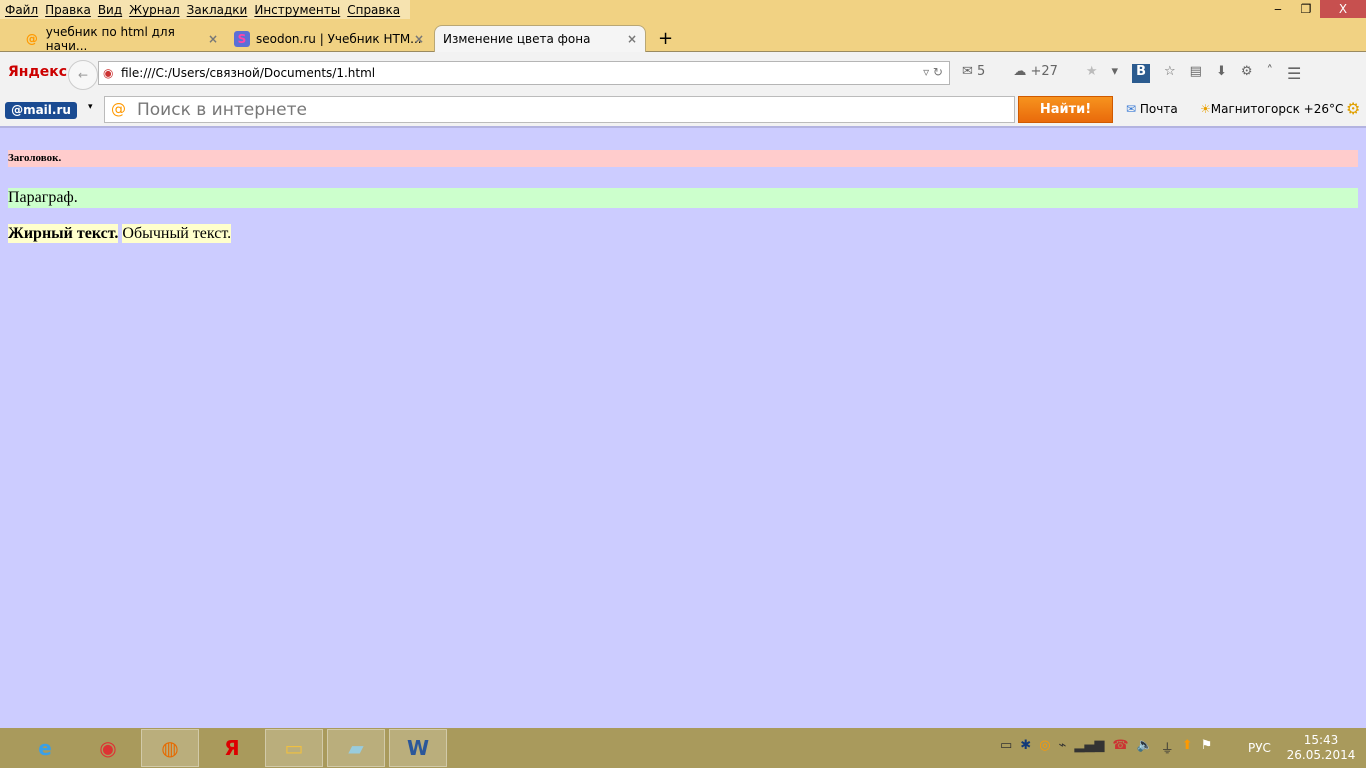 The image size is (1366, 768). I want to click on reload-icon: ▿ ↻, so click(933, 72).